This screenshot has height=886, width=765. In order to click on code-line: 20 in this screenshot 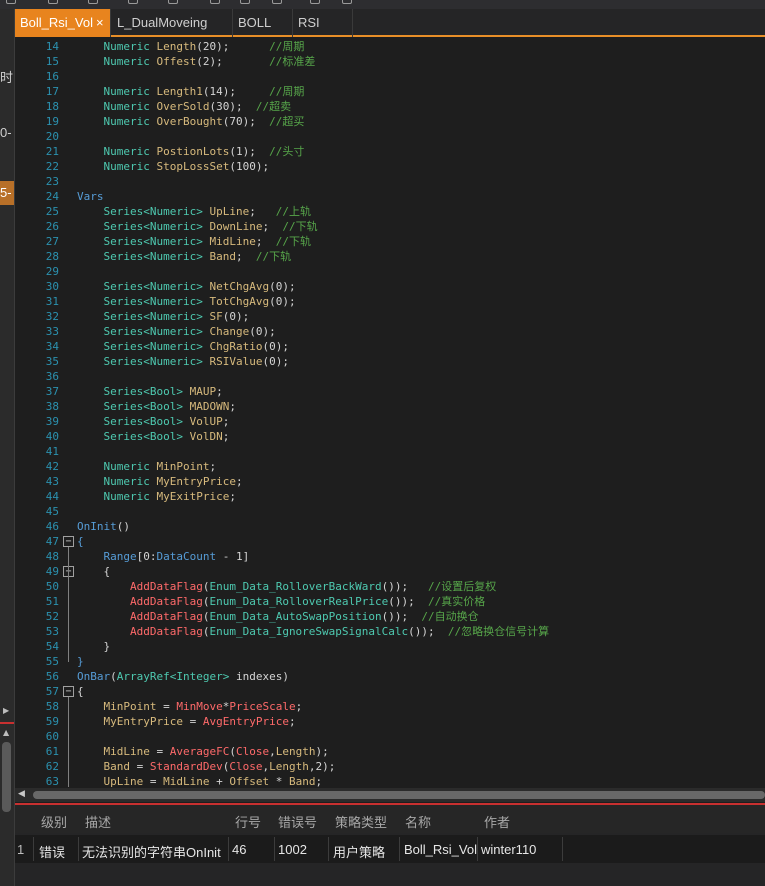, I will do `click(390, 136)`.